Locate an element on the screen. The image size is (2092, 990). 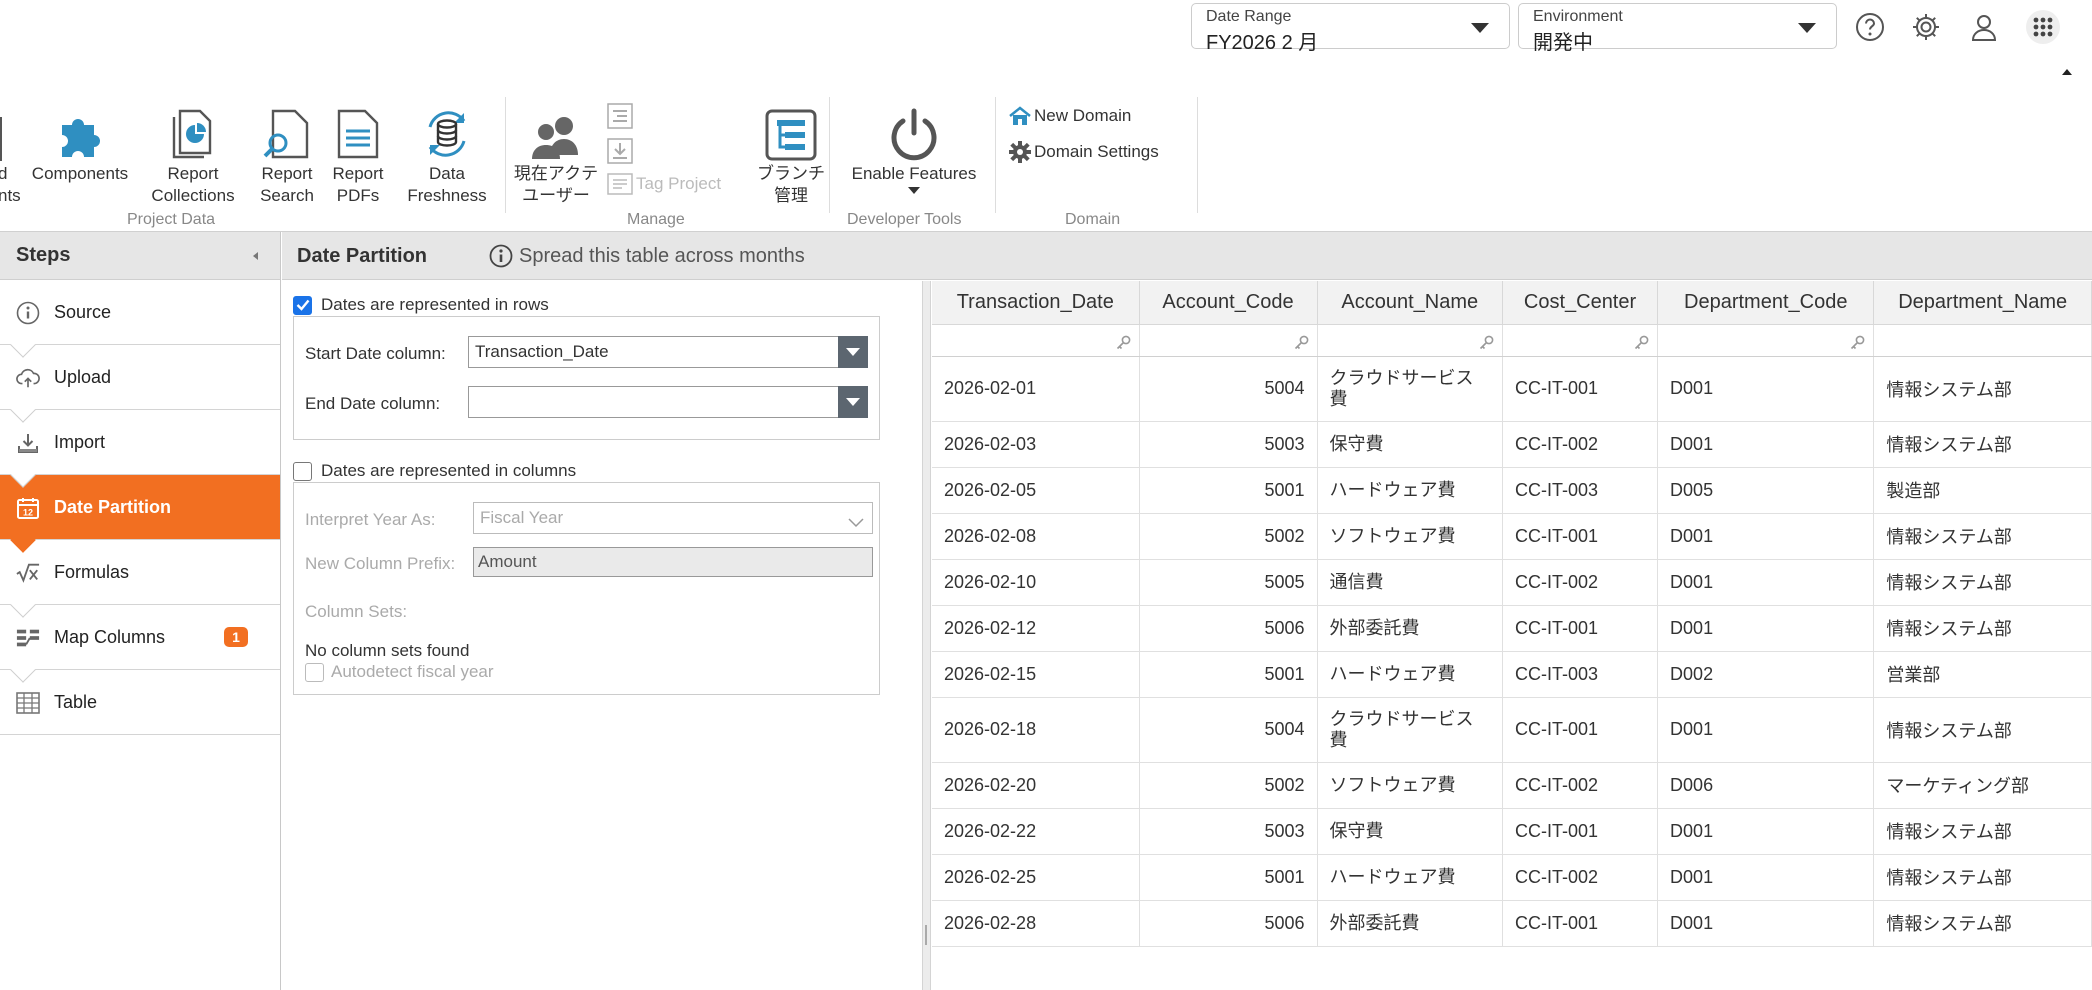
splitter-grip-icon is located at coordinates (926, 935).